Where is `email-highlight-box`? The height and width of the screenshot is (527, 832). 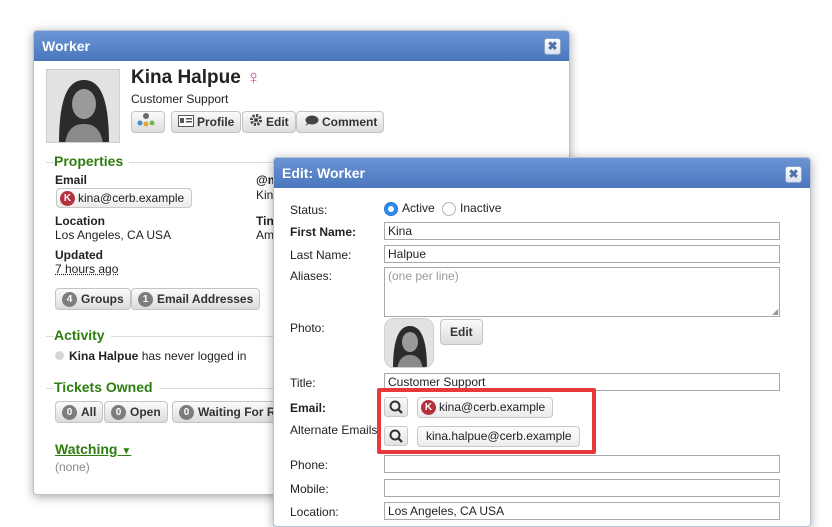 email-highlight-box is located at coordinates (486, 421).